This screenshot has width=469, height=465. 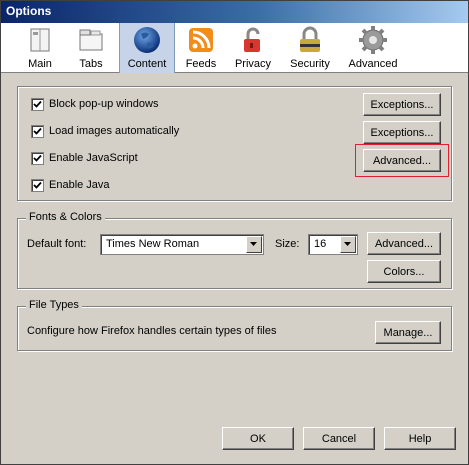 I want to click on padlock-icon, so click(x=310, y=39).